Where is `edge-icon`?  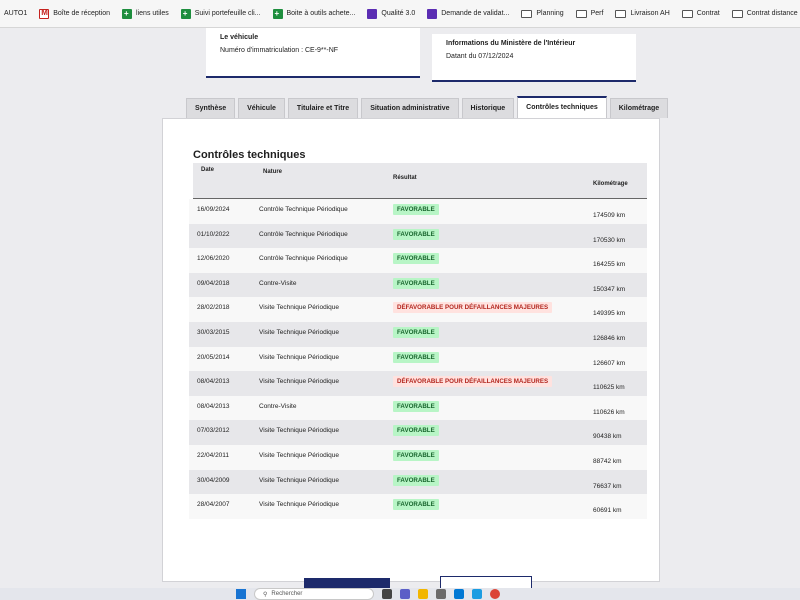 edge-icon is located at coordinates (477, 594).